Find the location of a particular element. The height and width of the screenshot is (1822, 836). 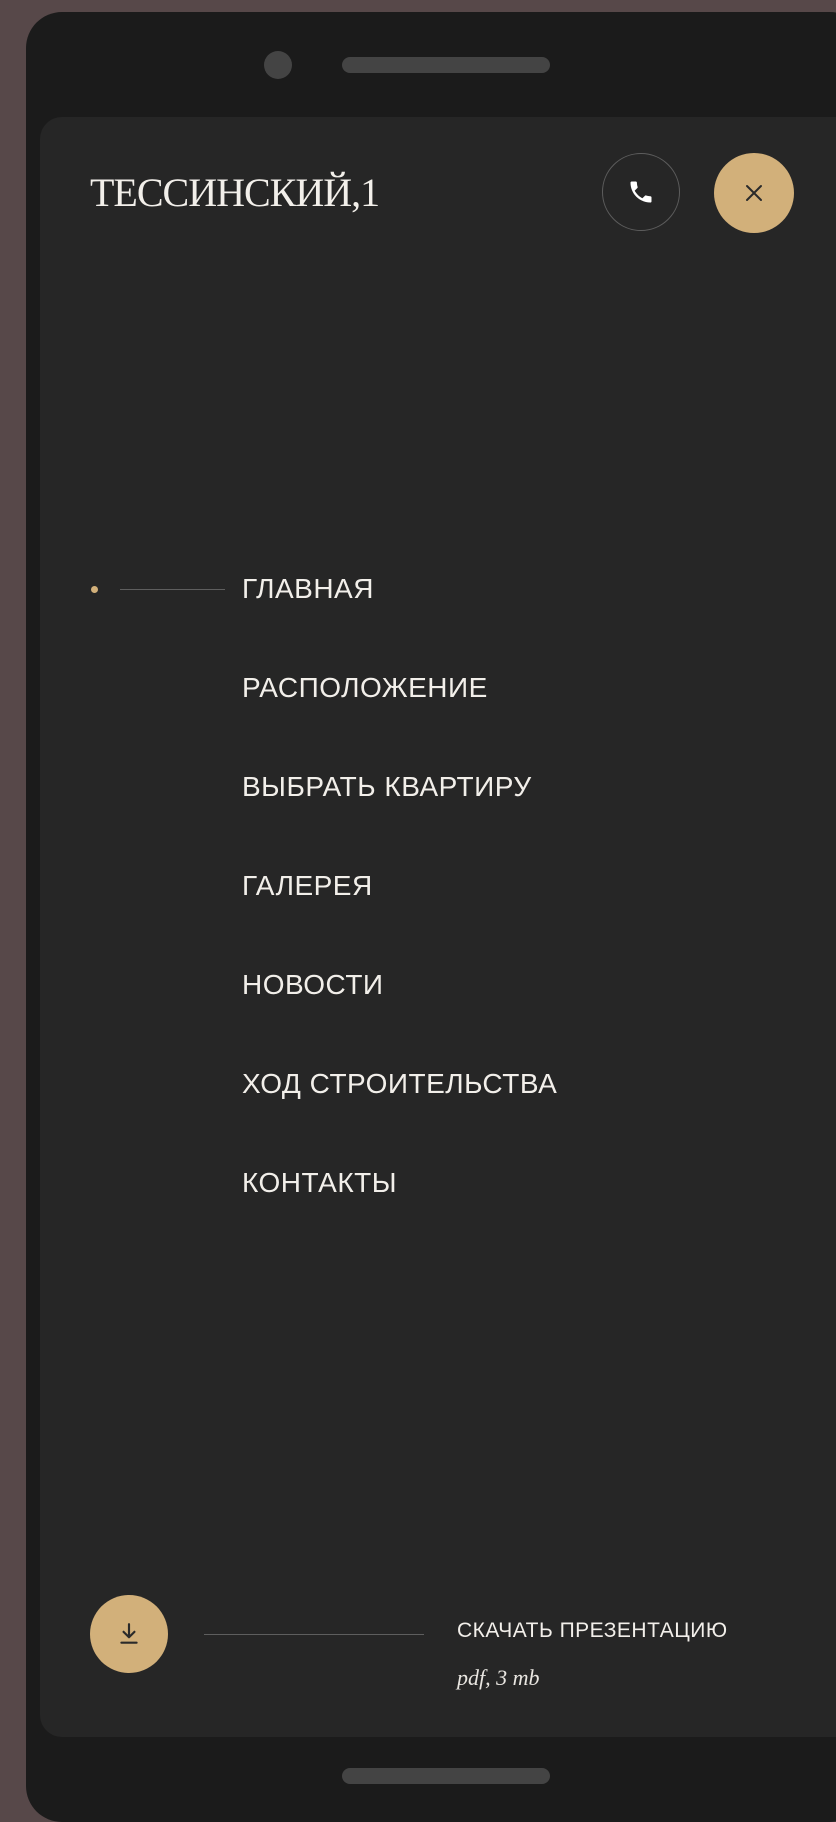

home-indicator is located at coordinates (446, 1776).